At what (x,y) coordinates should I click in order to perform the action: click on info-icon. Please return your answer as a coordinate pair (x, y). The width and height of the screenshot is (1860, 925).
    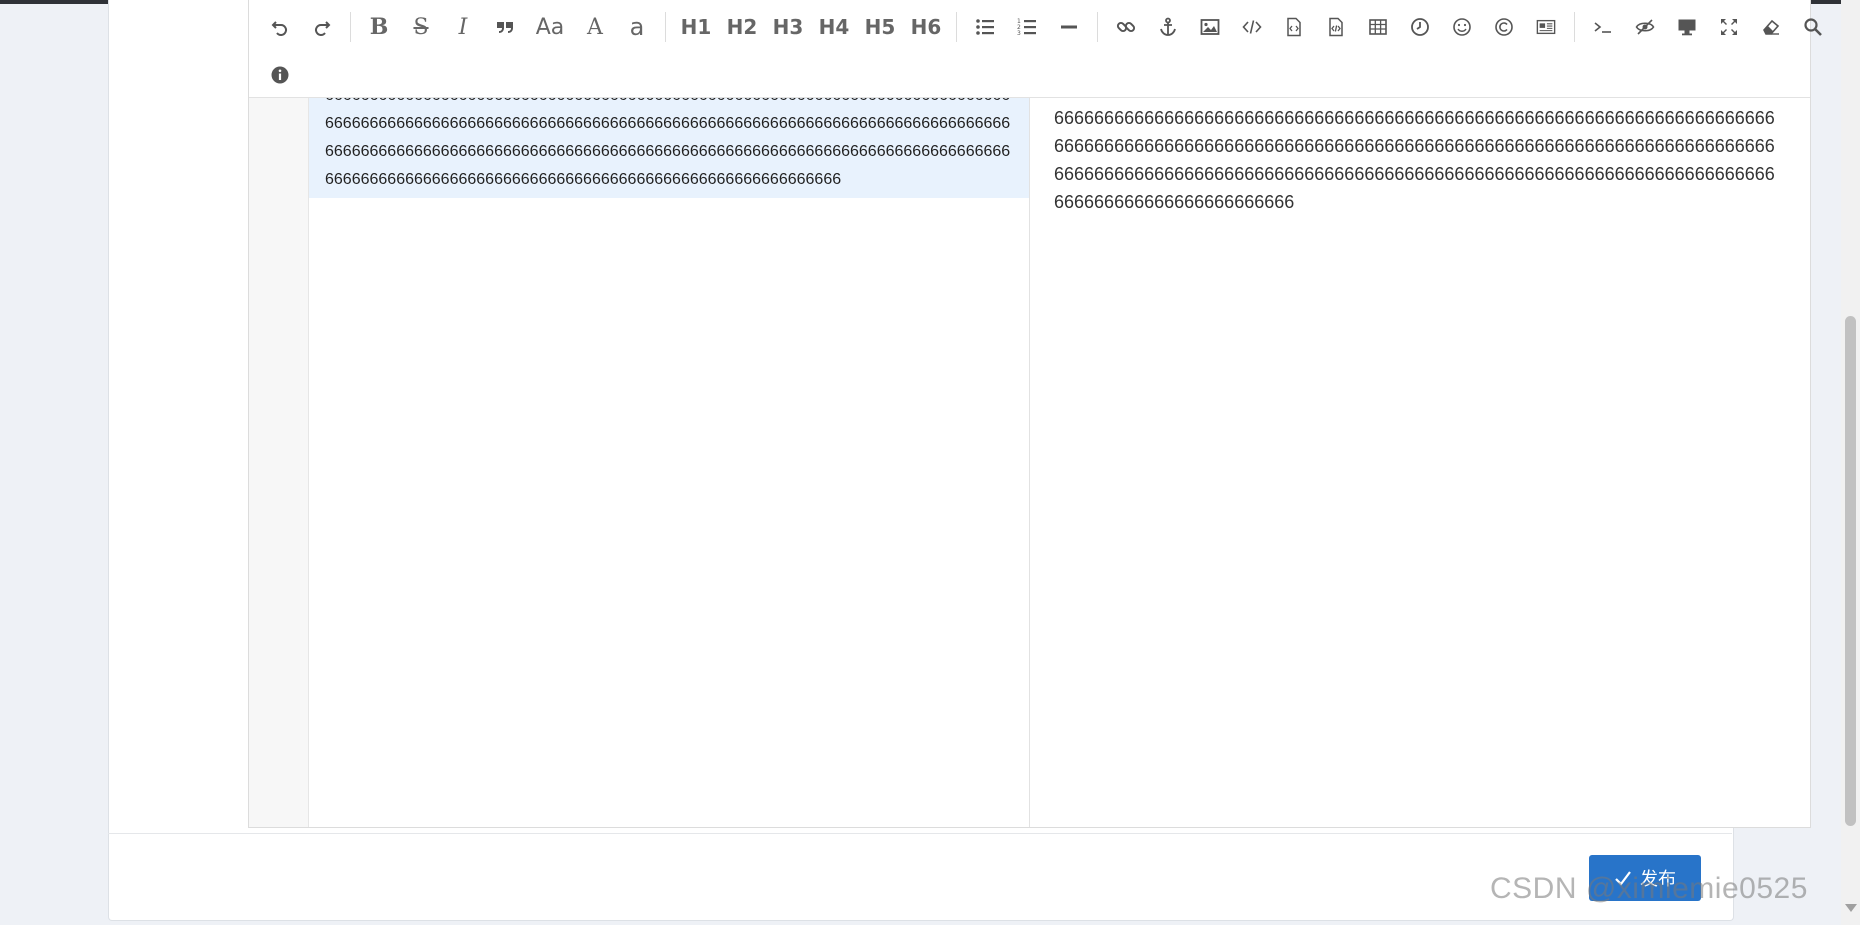
    Looking at the image, I should click on (280, 75).